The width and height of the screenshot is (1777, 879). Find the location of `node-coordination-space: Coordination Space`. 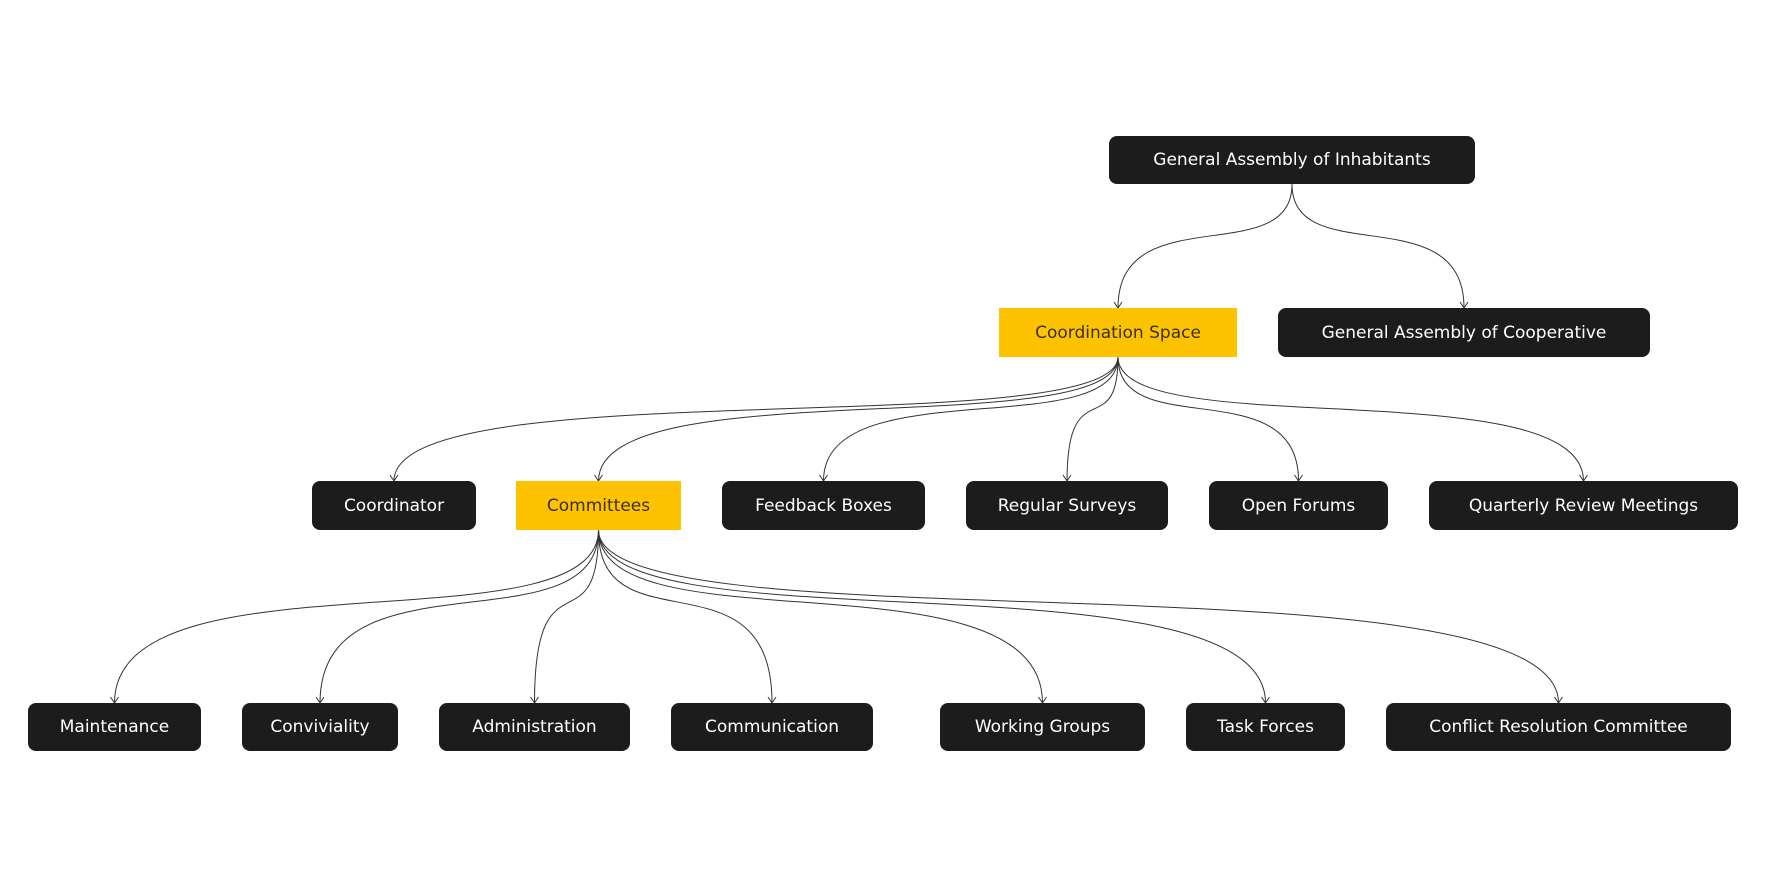

node-coordination-space: Coordination Space is located at coordinates (1118, 332).